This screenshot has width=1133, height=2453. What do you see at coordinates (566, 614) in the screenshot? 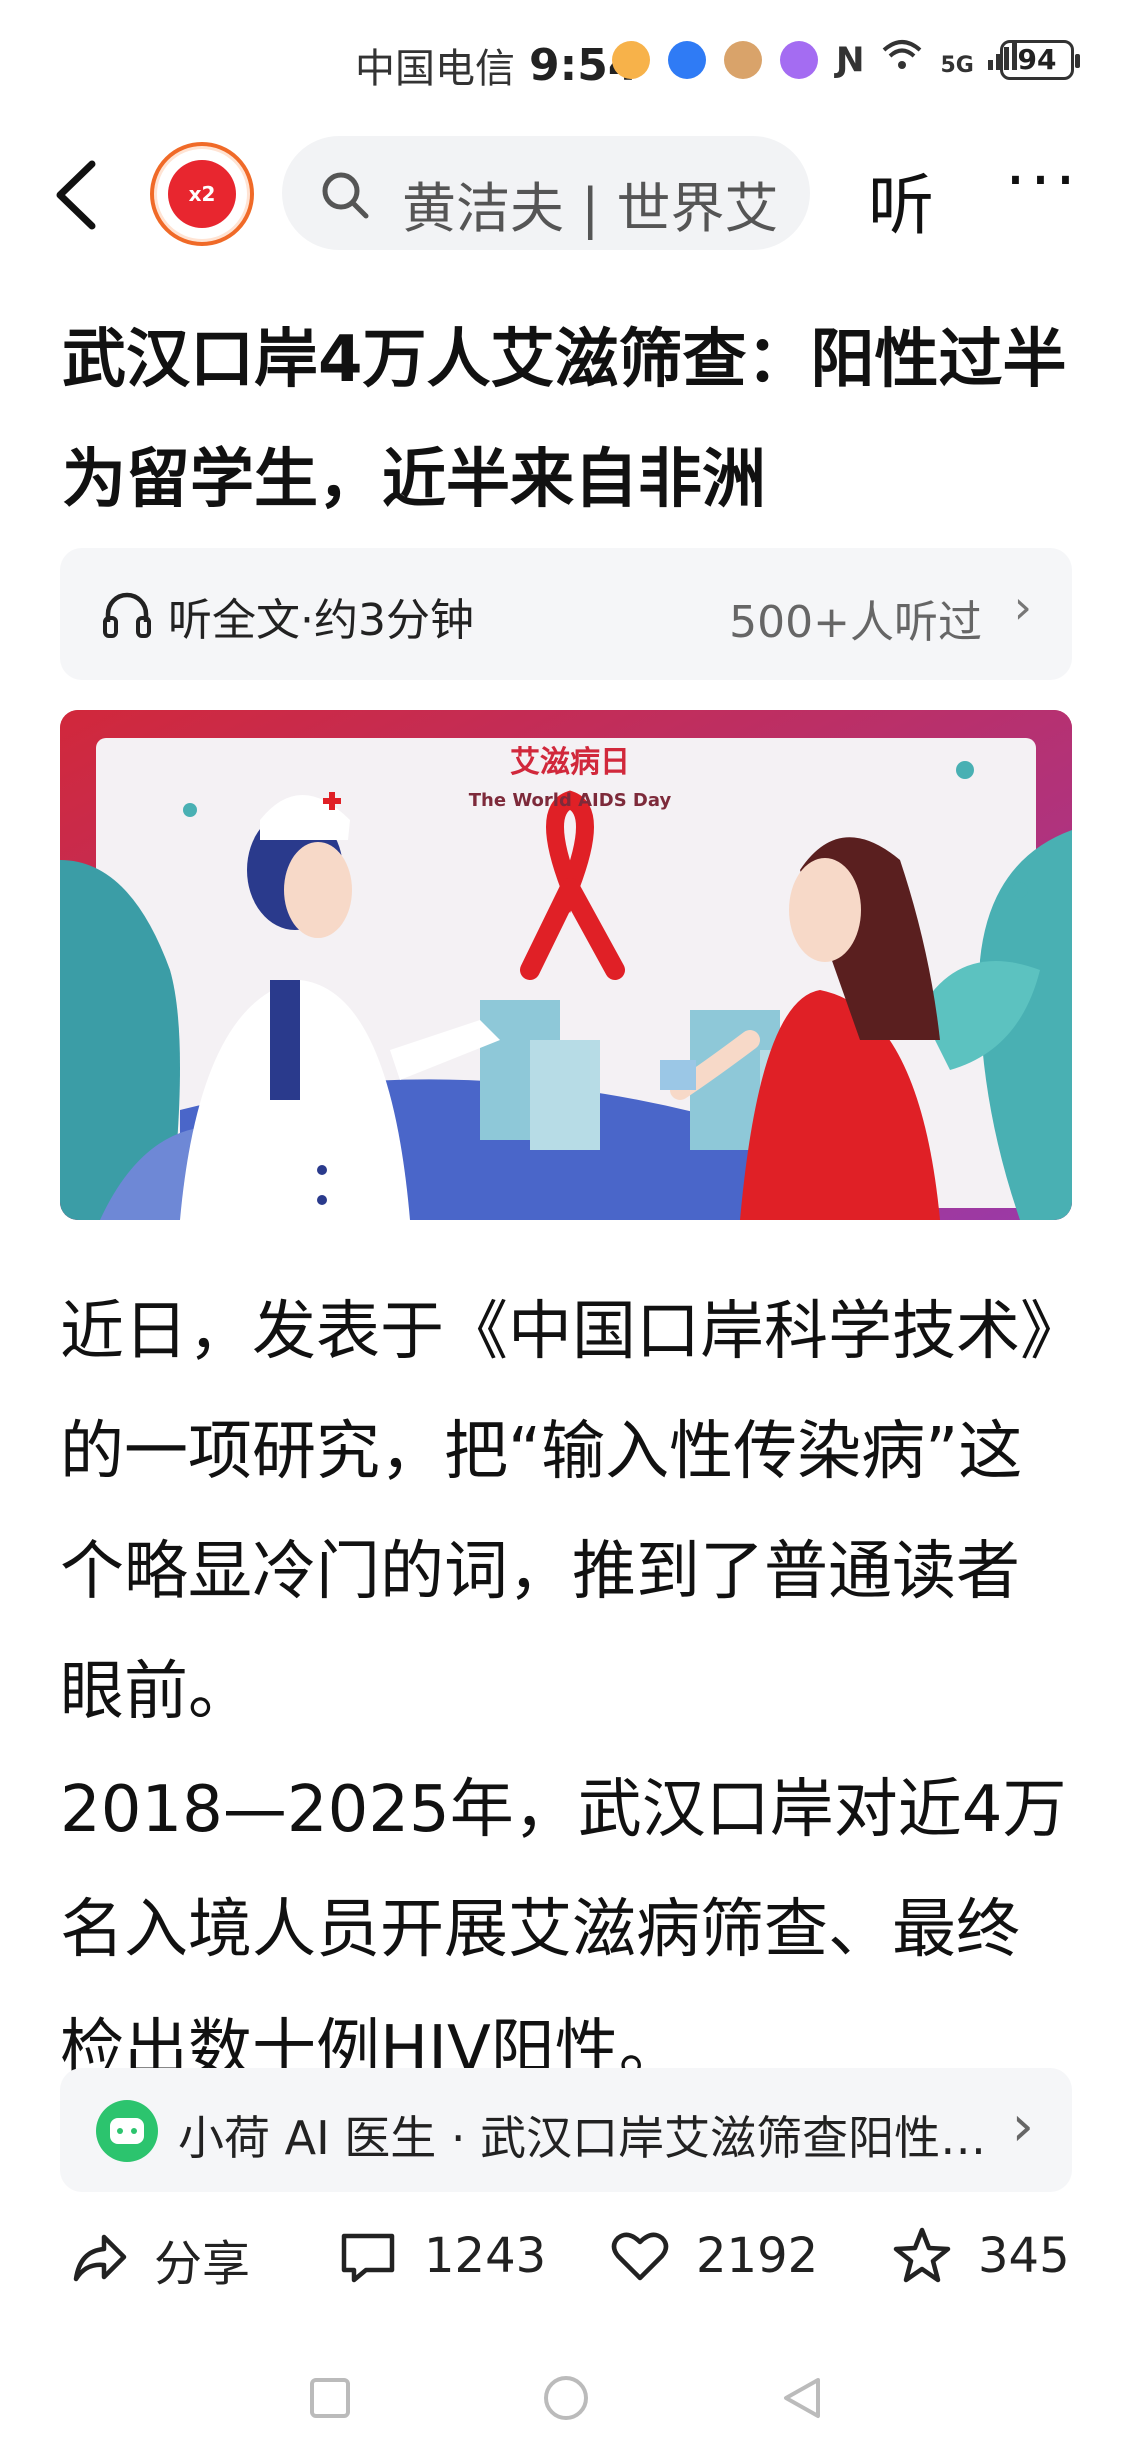
I see `listen-full-article-card: 听全文·约3分钟 500+人听过 ›` at bounding box center [566, 614].